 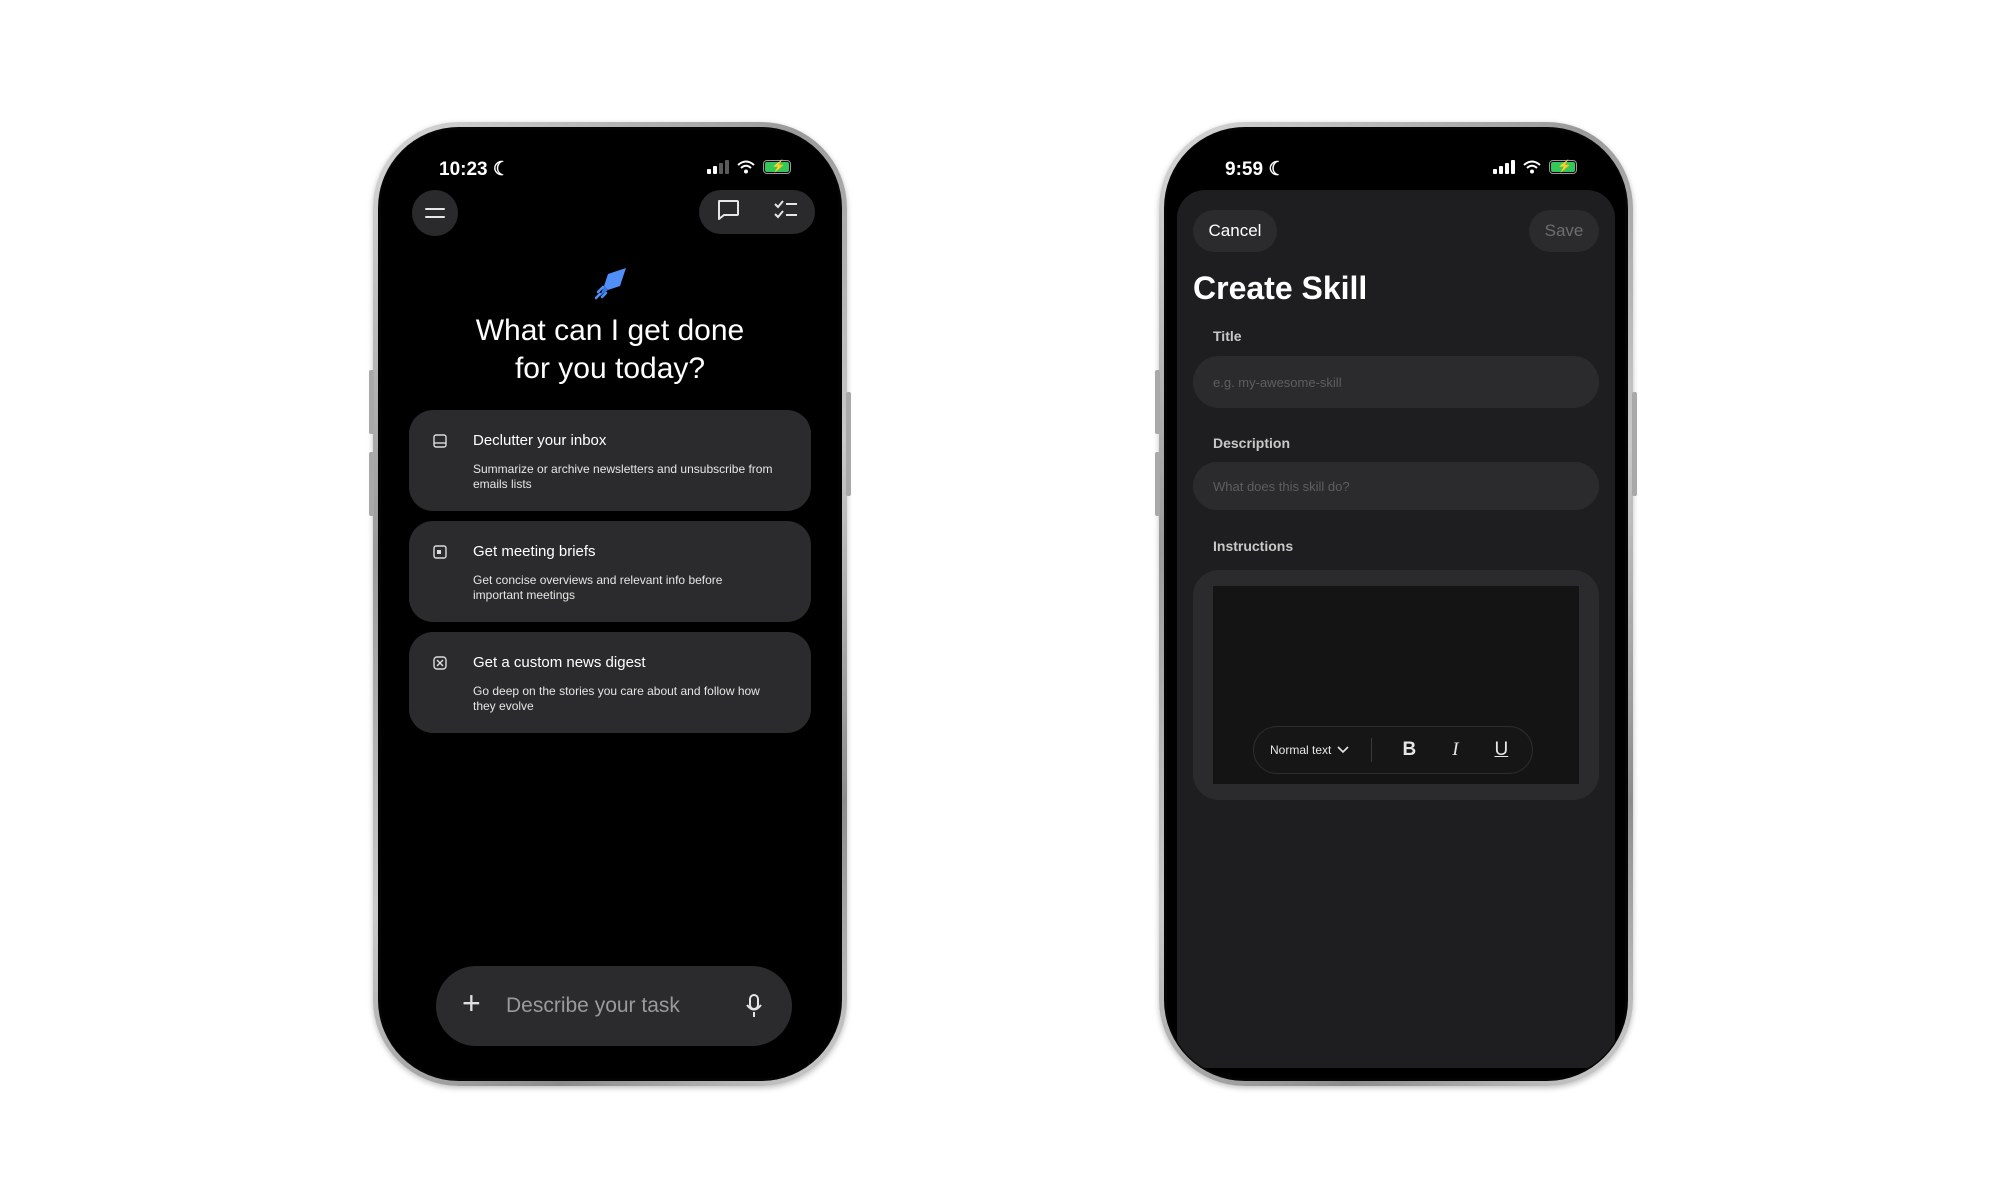 What do you see at coordinates (474, 169) in the screenshot?
I see `status-time: 10:23 ☾` at bounding box center [474, 169].